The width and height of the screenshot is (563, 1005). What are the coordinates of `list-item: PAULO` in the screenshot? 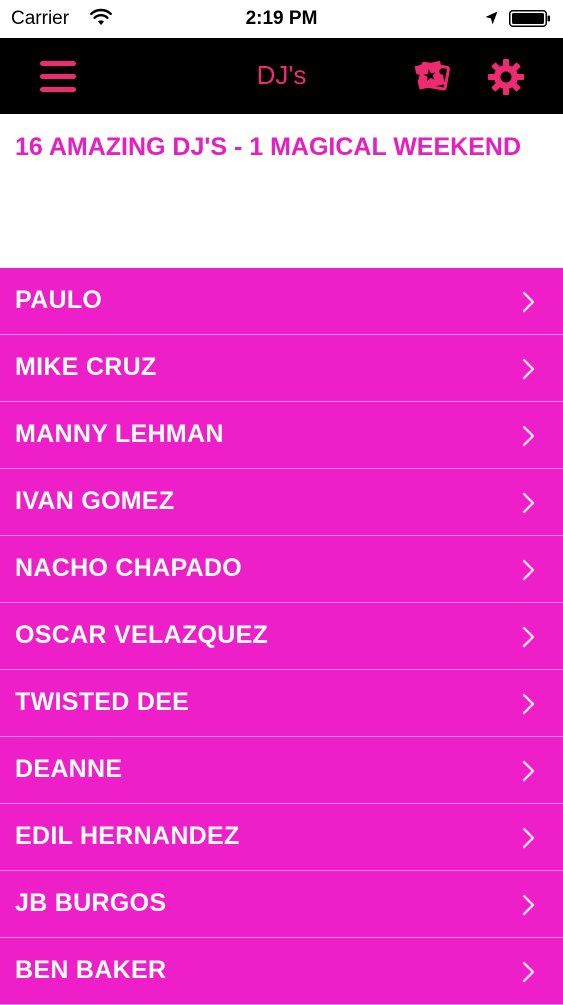 It's located at (281, 301).